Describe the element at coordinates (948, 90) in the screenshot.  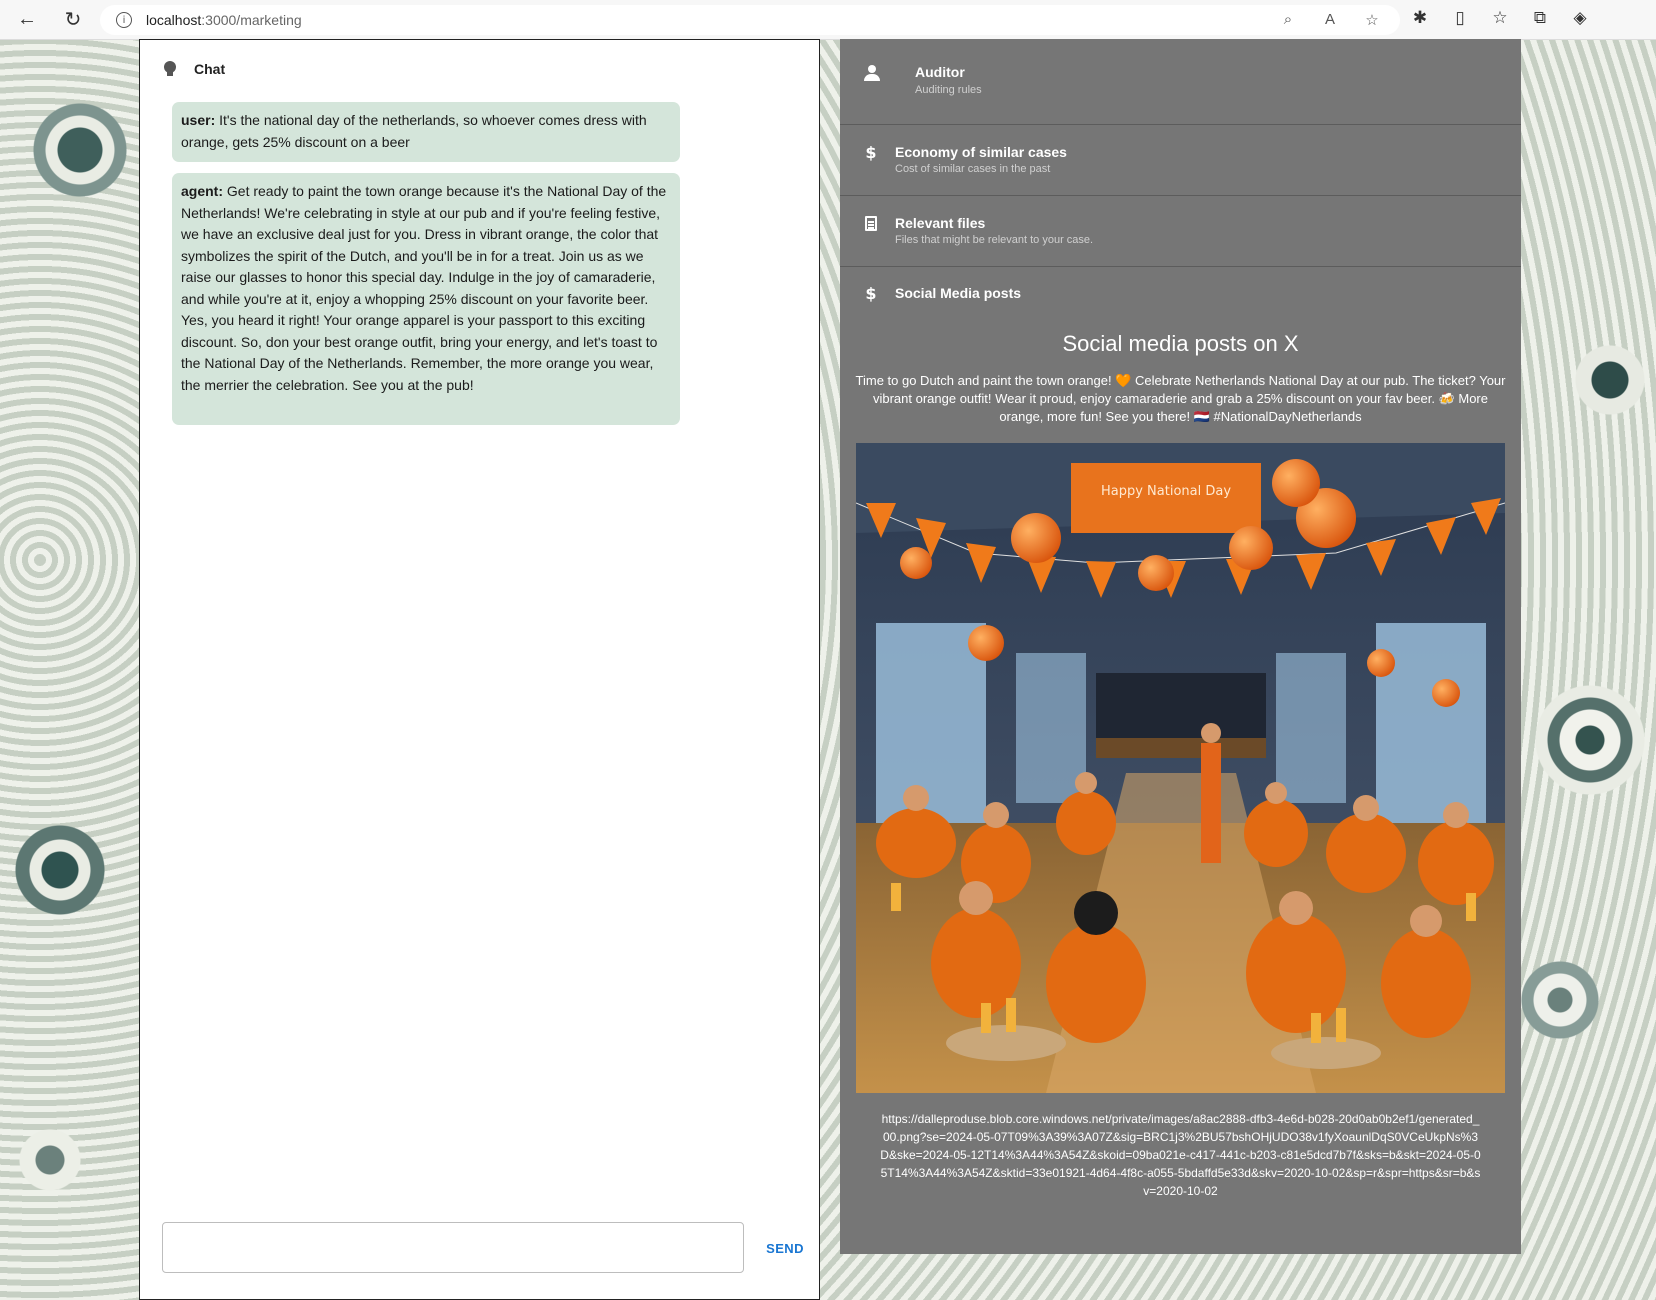
I see `accordion-subtitle: Auditing rules` at that location.